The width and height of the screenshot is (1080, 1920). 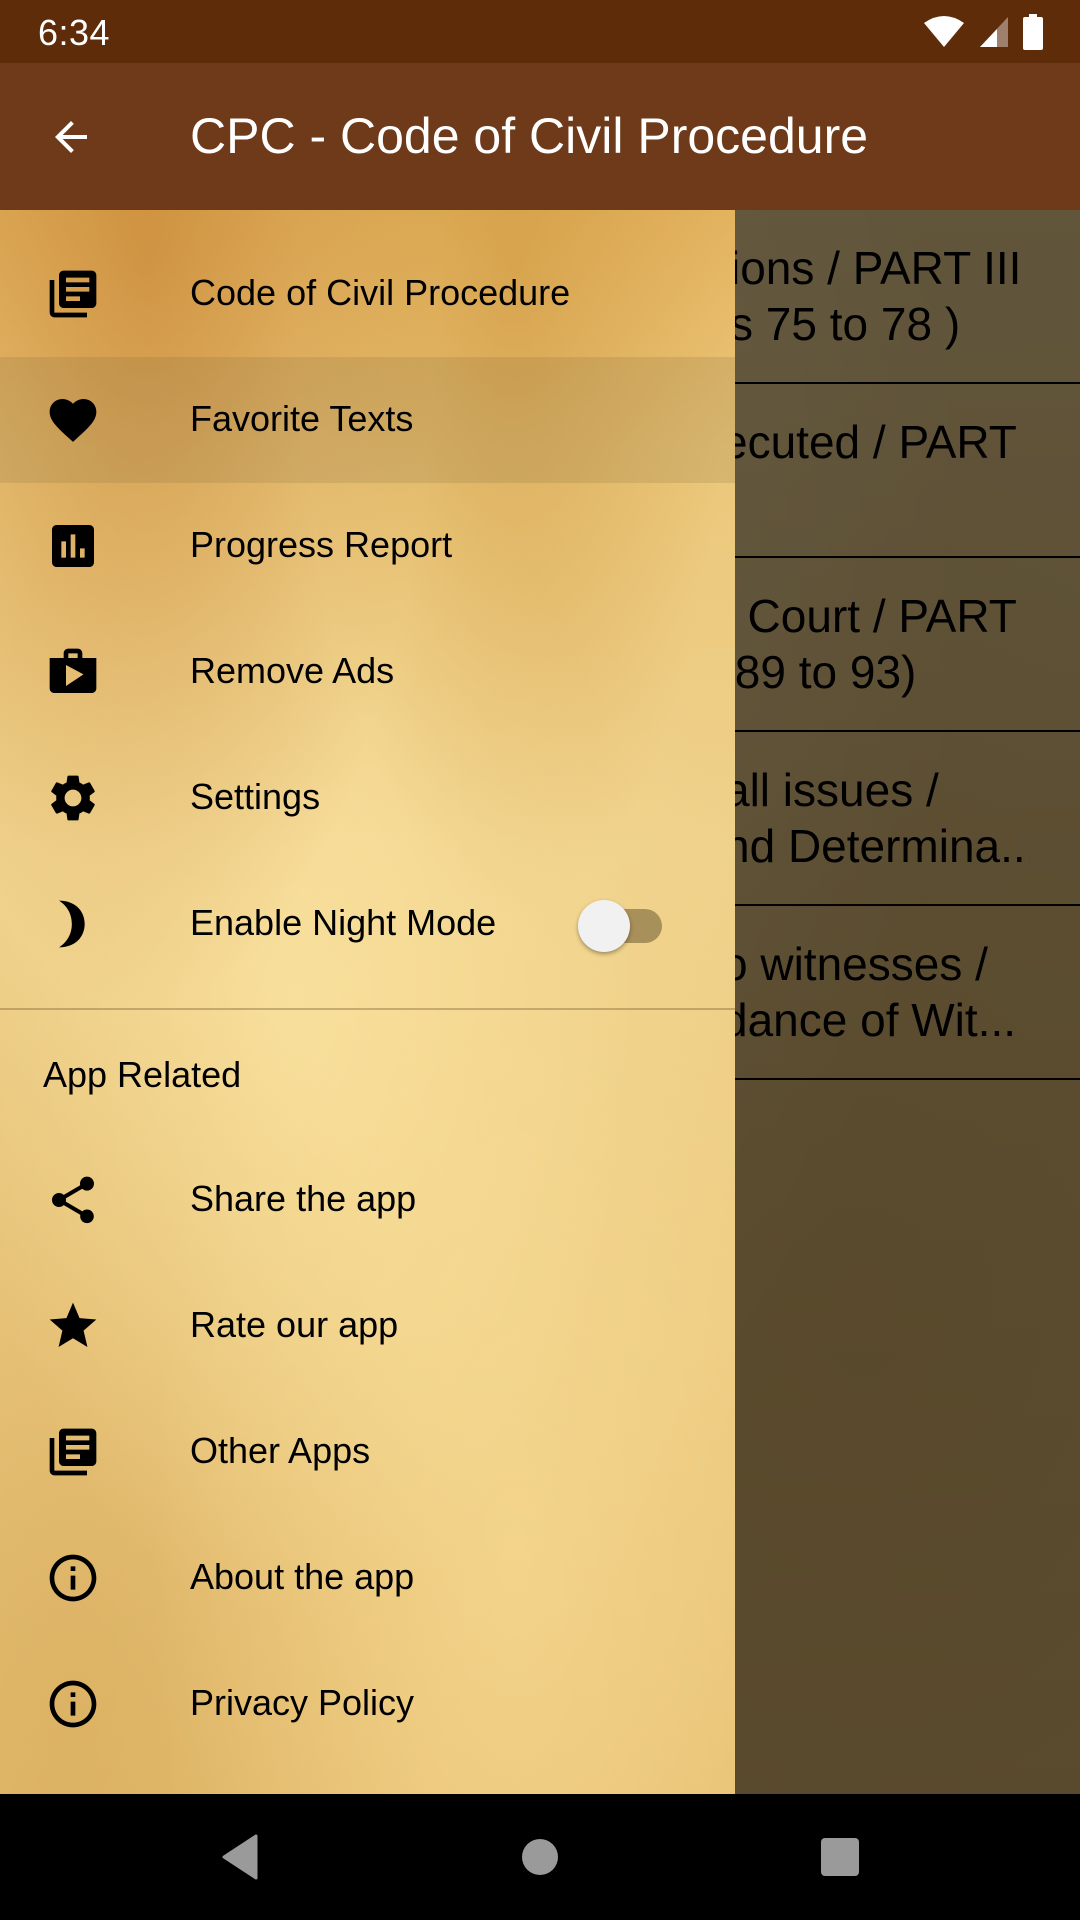 I want to click on drawer-item-about-app: About the app, so click(x=367, y=1578).